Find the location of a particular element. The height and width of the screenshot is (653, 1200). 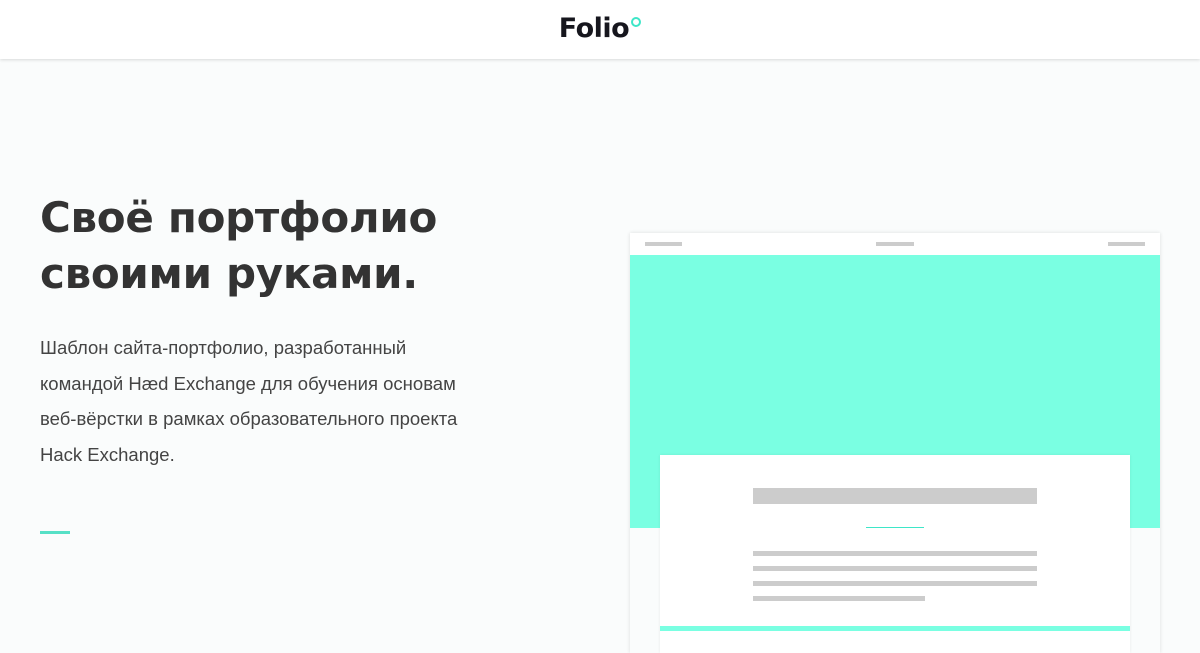

mockup-title-placeholder is located at coordinates (895, 496).